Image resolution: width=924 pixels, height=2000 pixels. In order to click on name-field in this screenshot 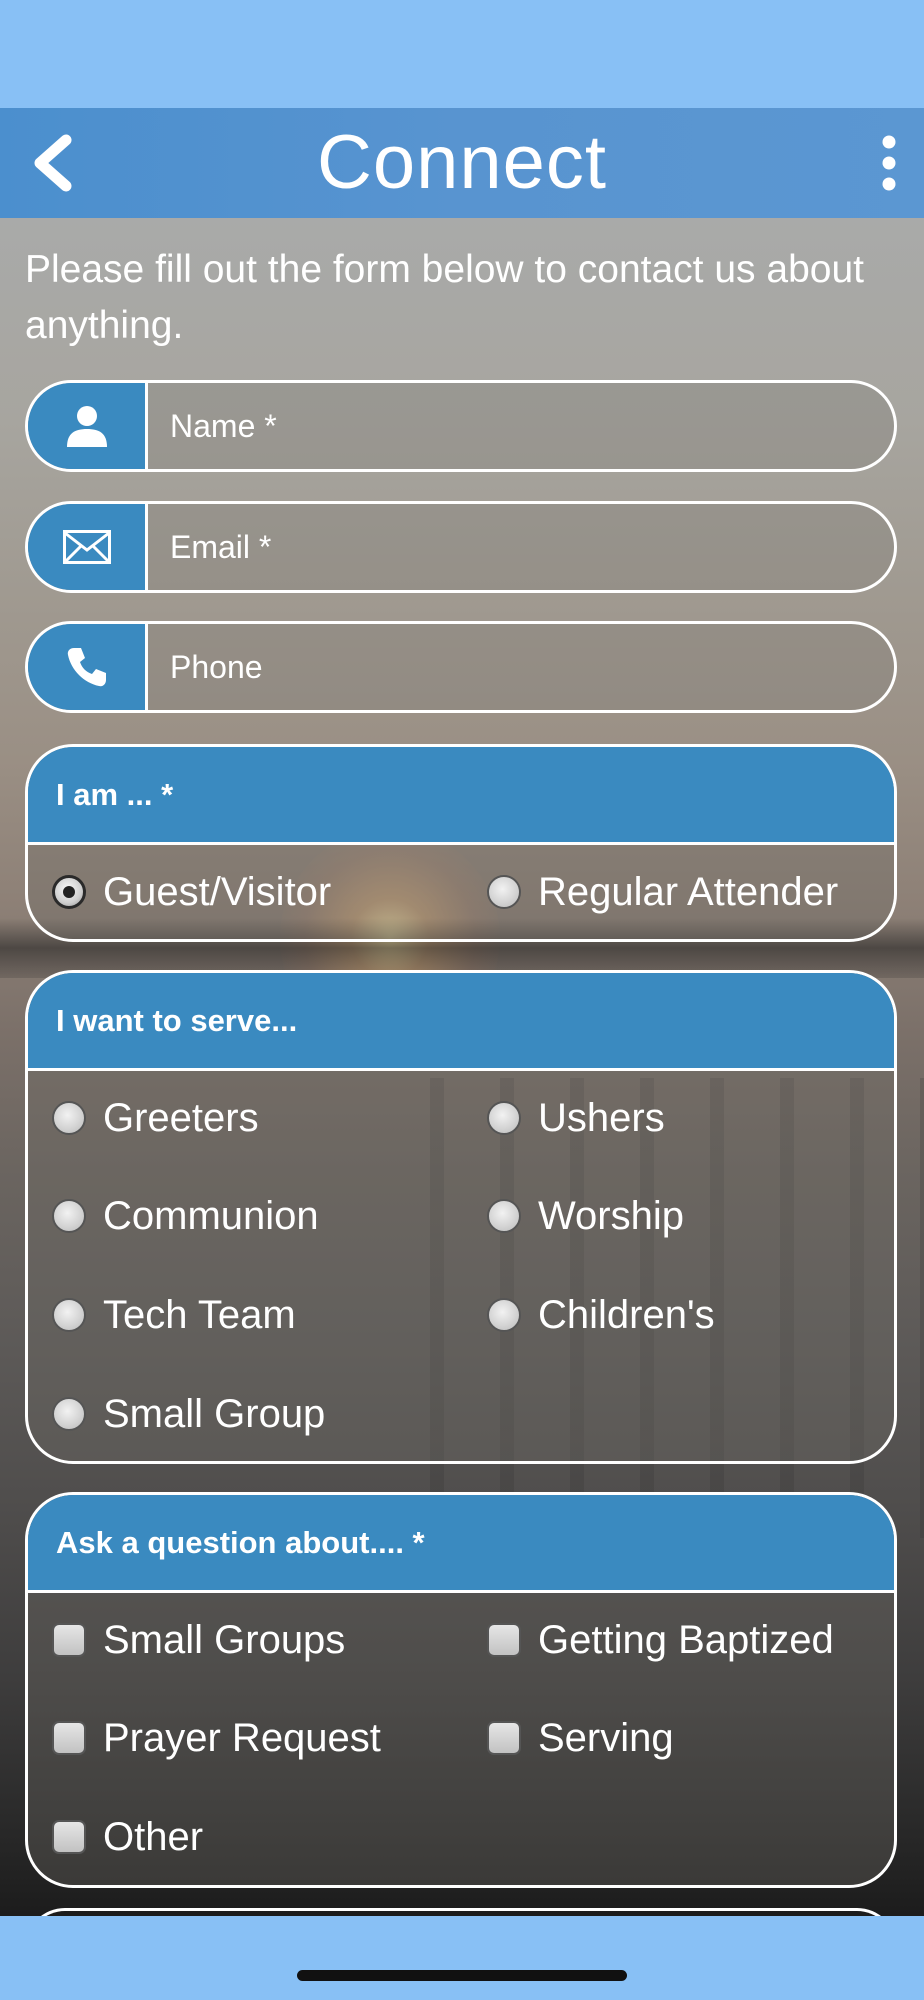, I will do `click(461, 426)`.